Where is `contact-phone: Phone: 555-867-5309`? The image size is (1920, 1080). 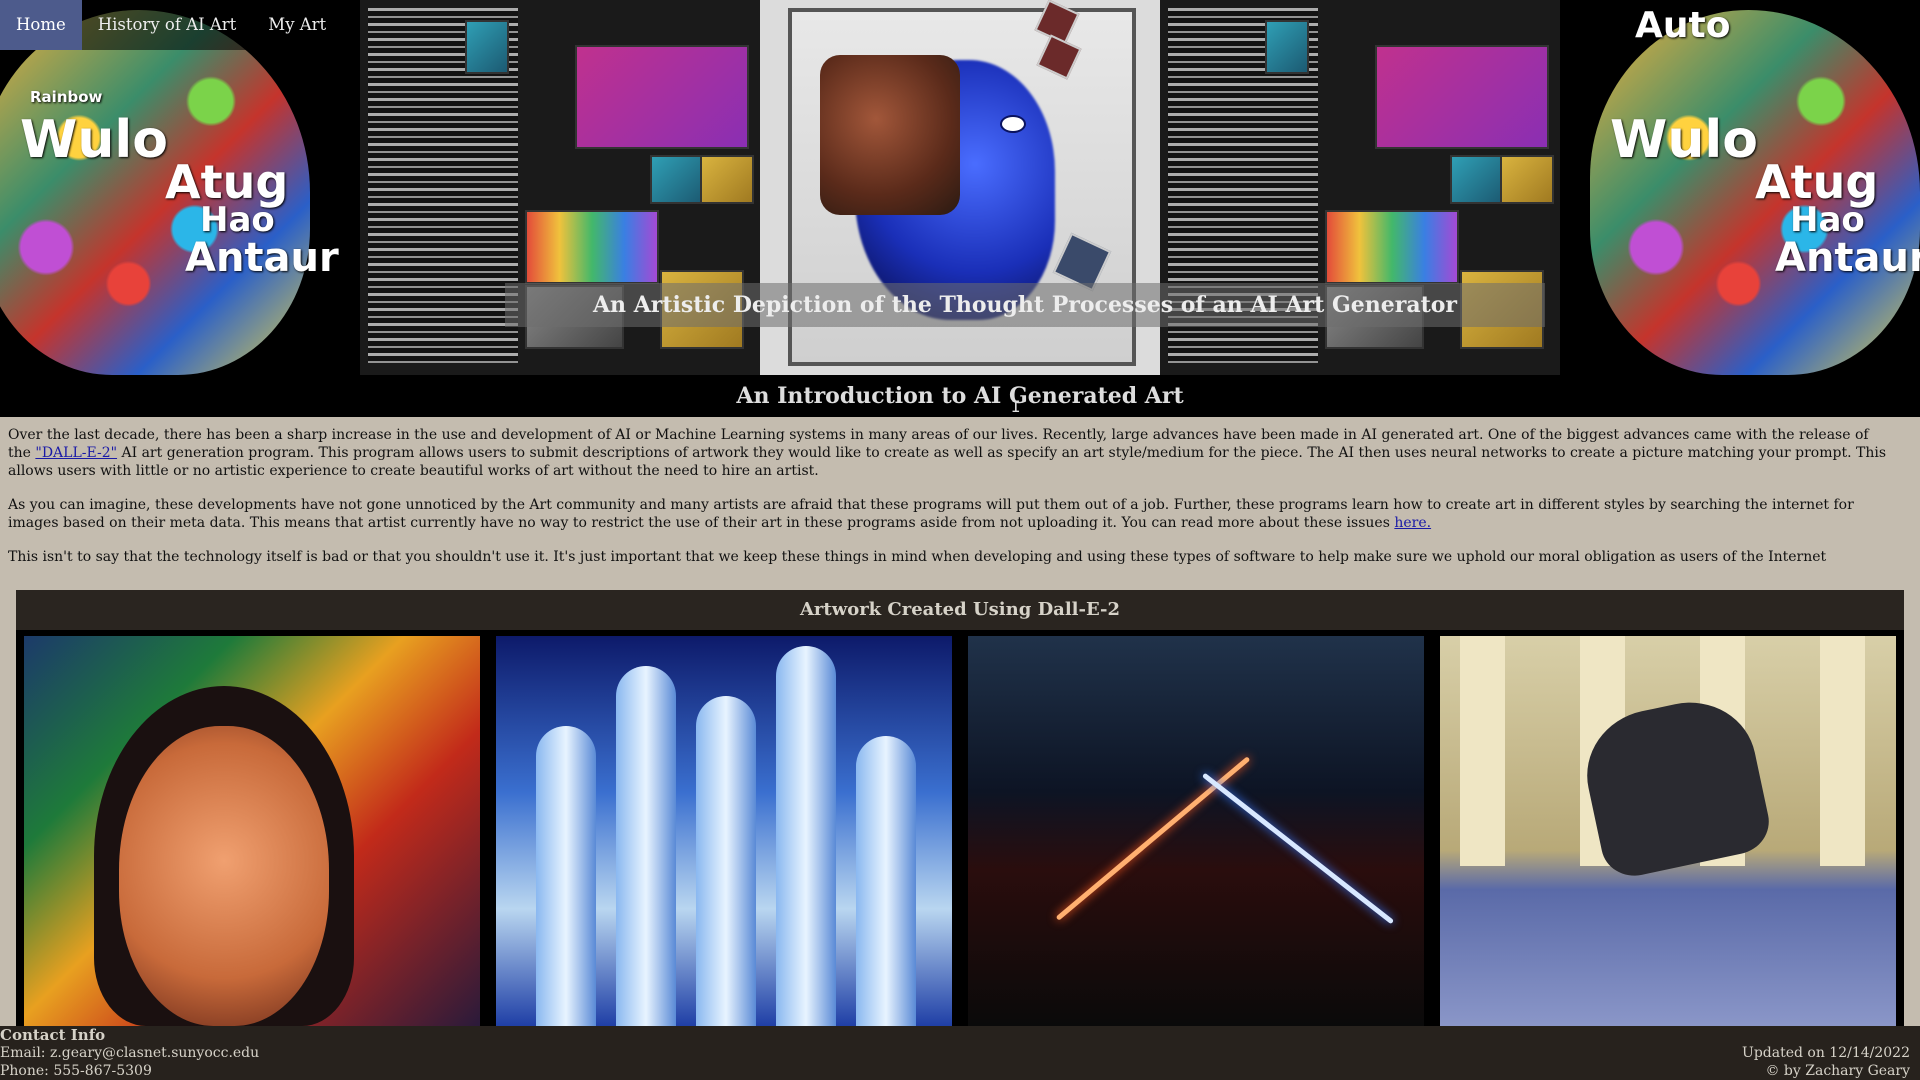 contact-phone: Phone: 555-867-5309 is located at coordinates (76, 1071).